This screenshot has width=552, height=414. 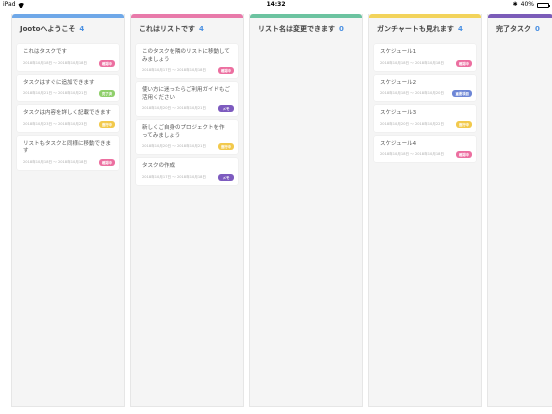 I want to click on list-header: リスト名は変更できます 0, so click(x=306, y=29).